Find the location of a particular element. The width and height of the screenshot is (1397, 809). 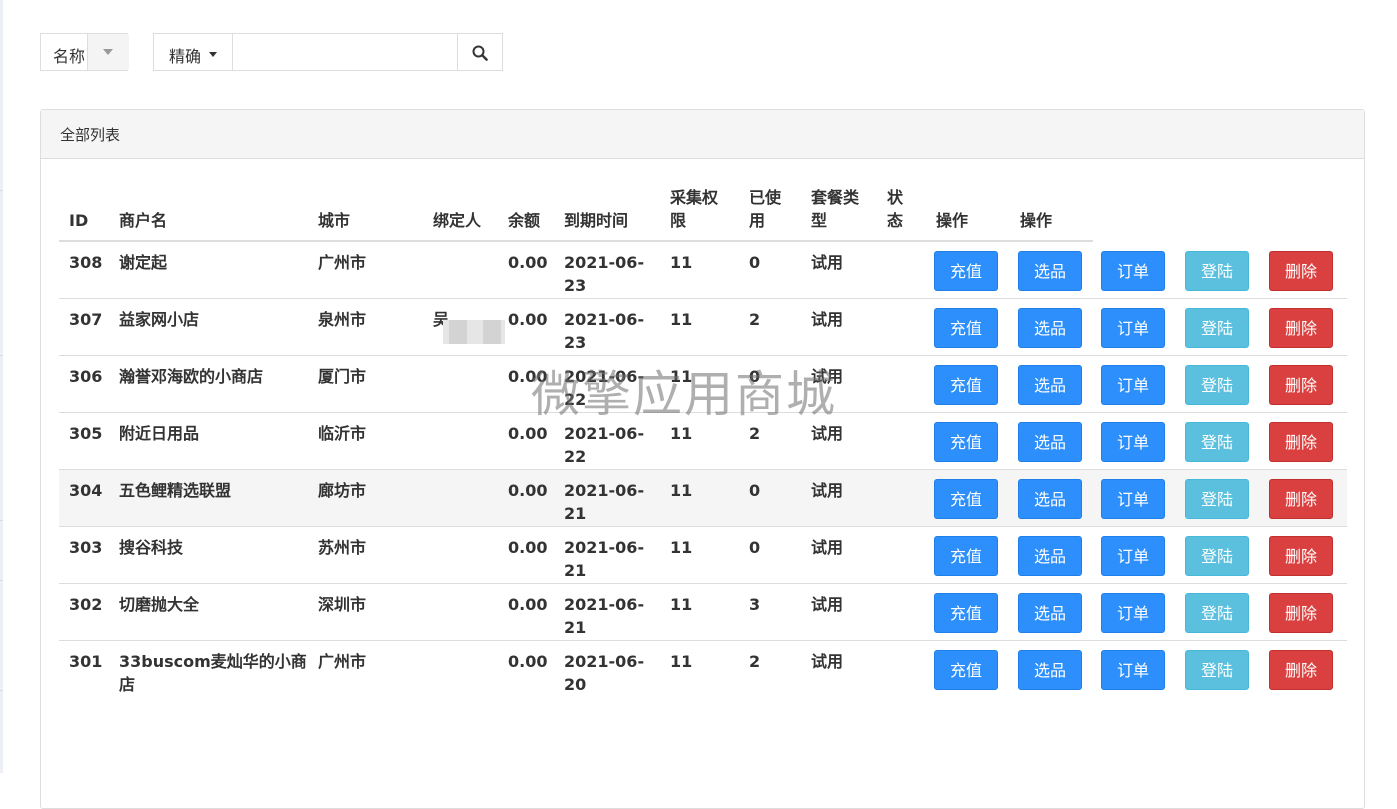

row-merchant-name: 33buscom麦灿华的小商店 is located at coordinates (208, 668).